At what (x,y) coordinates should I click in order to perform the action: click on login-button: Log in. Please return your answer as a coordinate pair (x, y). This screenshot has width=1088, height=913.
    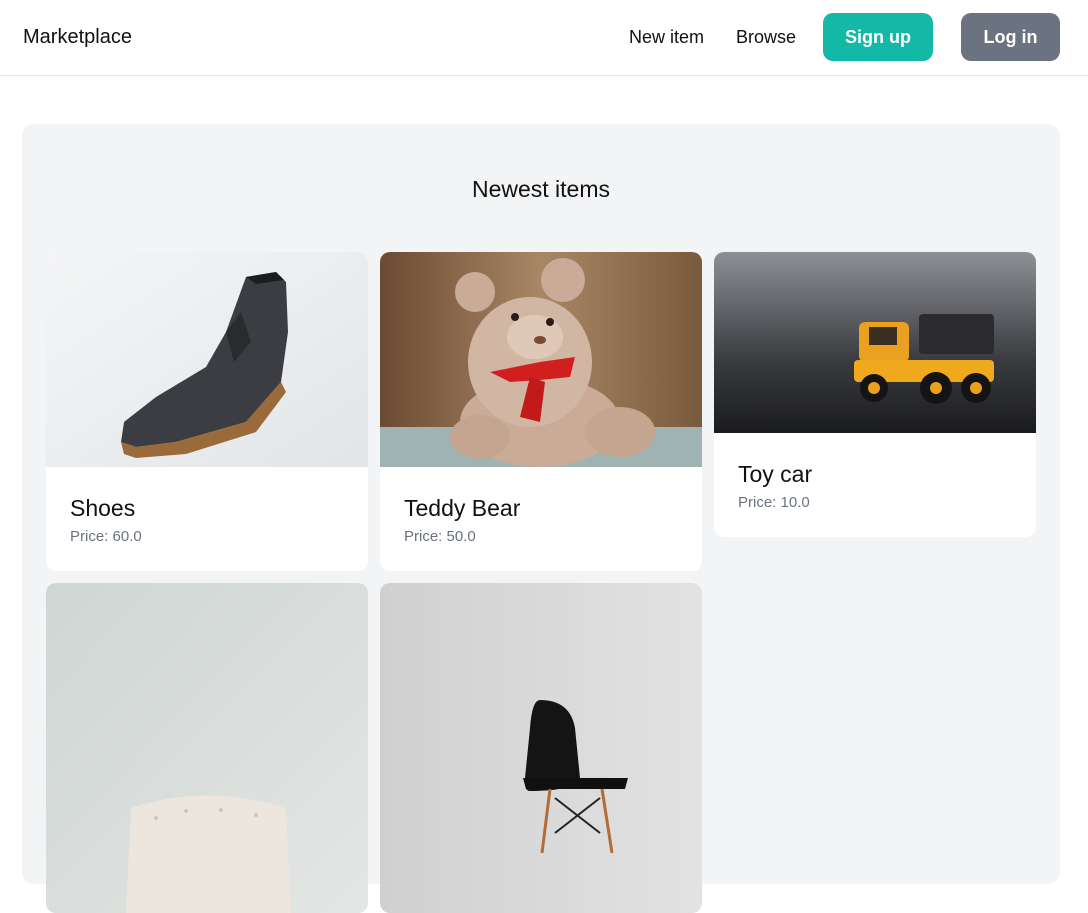
    Looking at the image, I should click on (1010, 37).